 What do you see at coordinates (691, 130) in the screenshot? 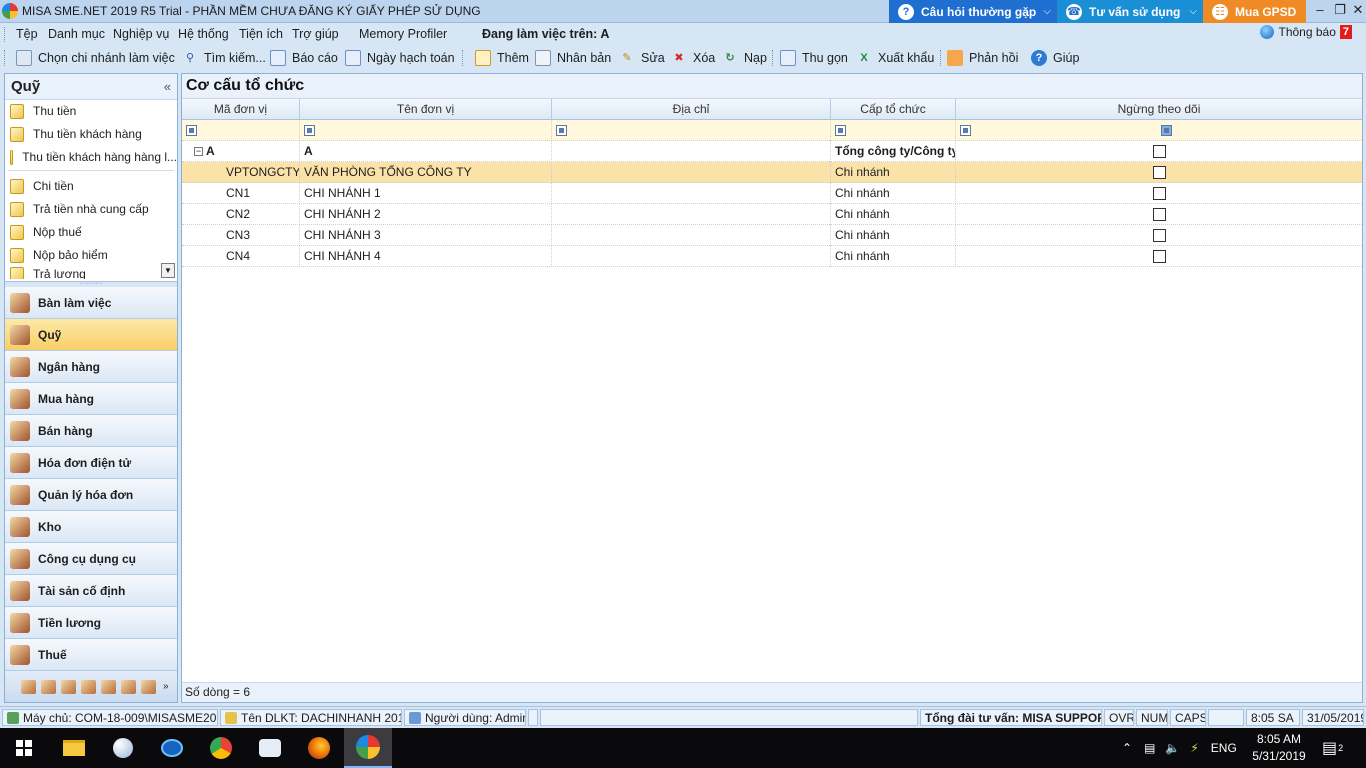
I see `filter-cell-address` at bounding box center [691, 130].